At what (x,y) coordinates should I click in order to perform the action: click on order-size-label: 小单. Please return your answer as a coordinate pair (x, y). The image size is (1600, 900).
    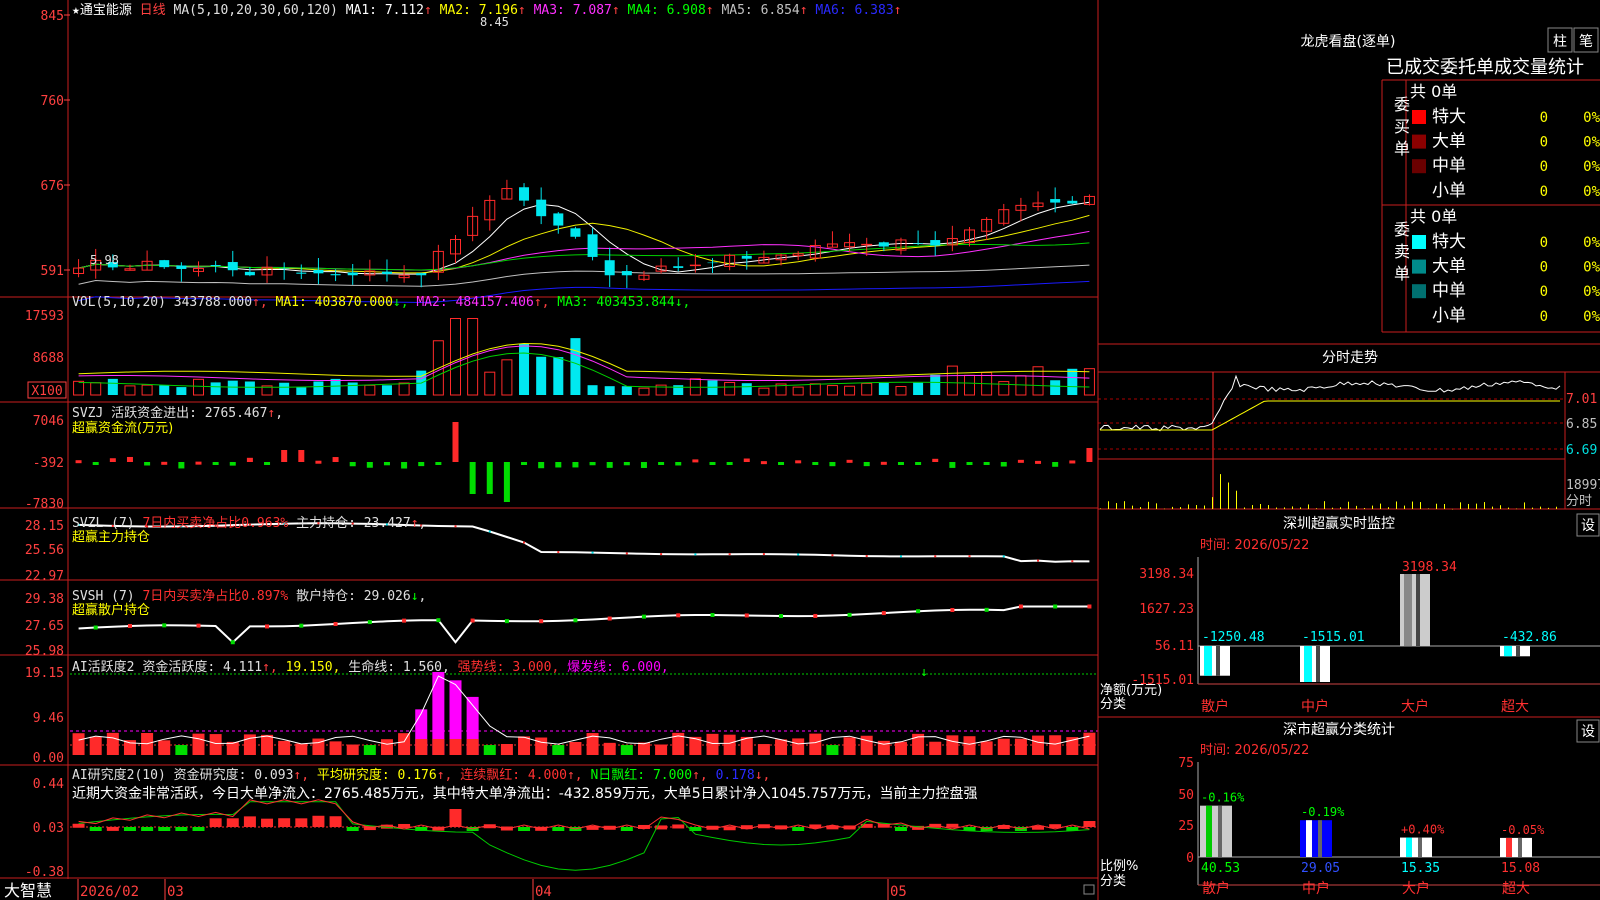
    Looking at the image, I should click on (1449, 191).